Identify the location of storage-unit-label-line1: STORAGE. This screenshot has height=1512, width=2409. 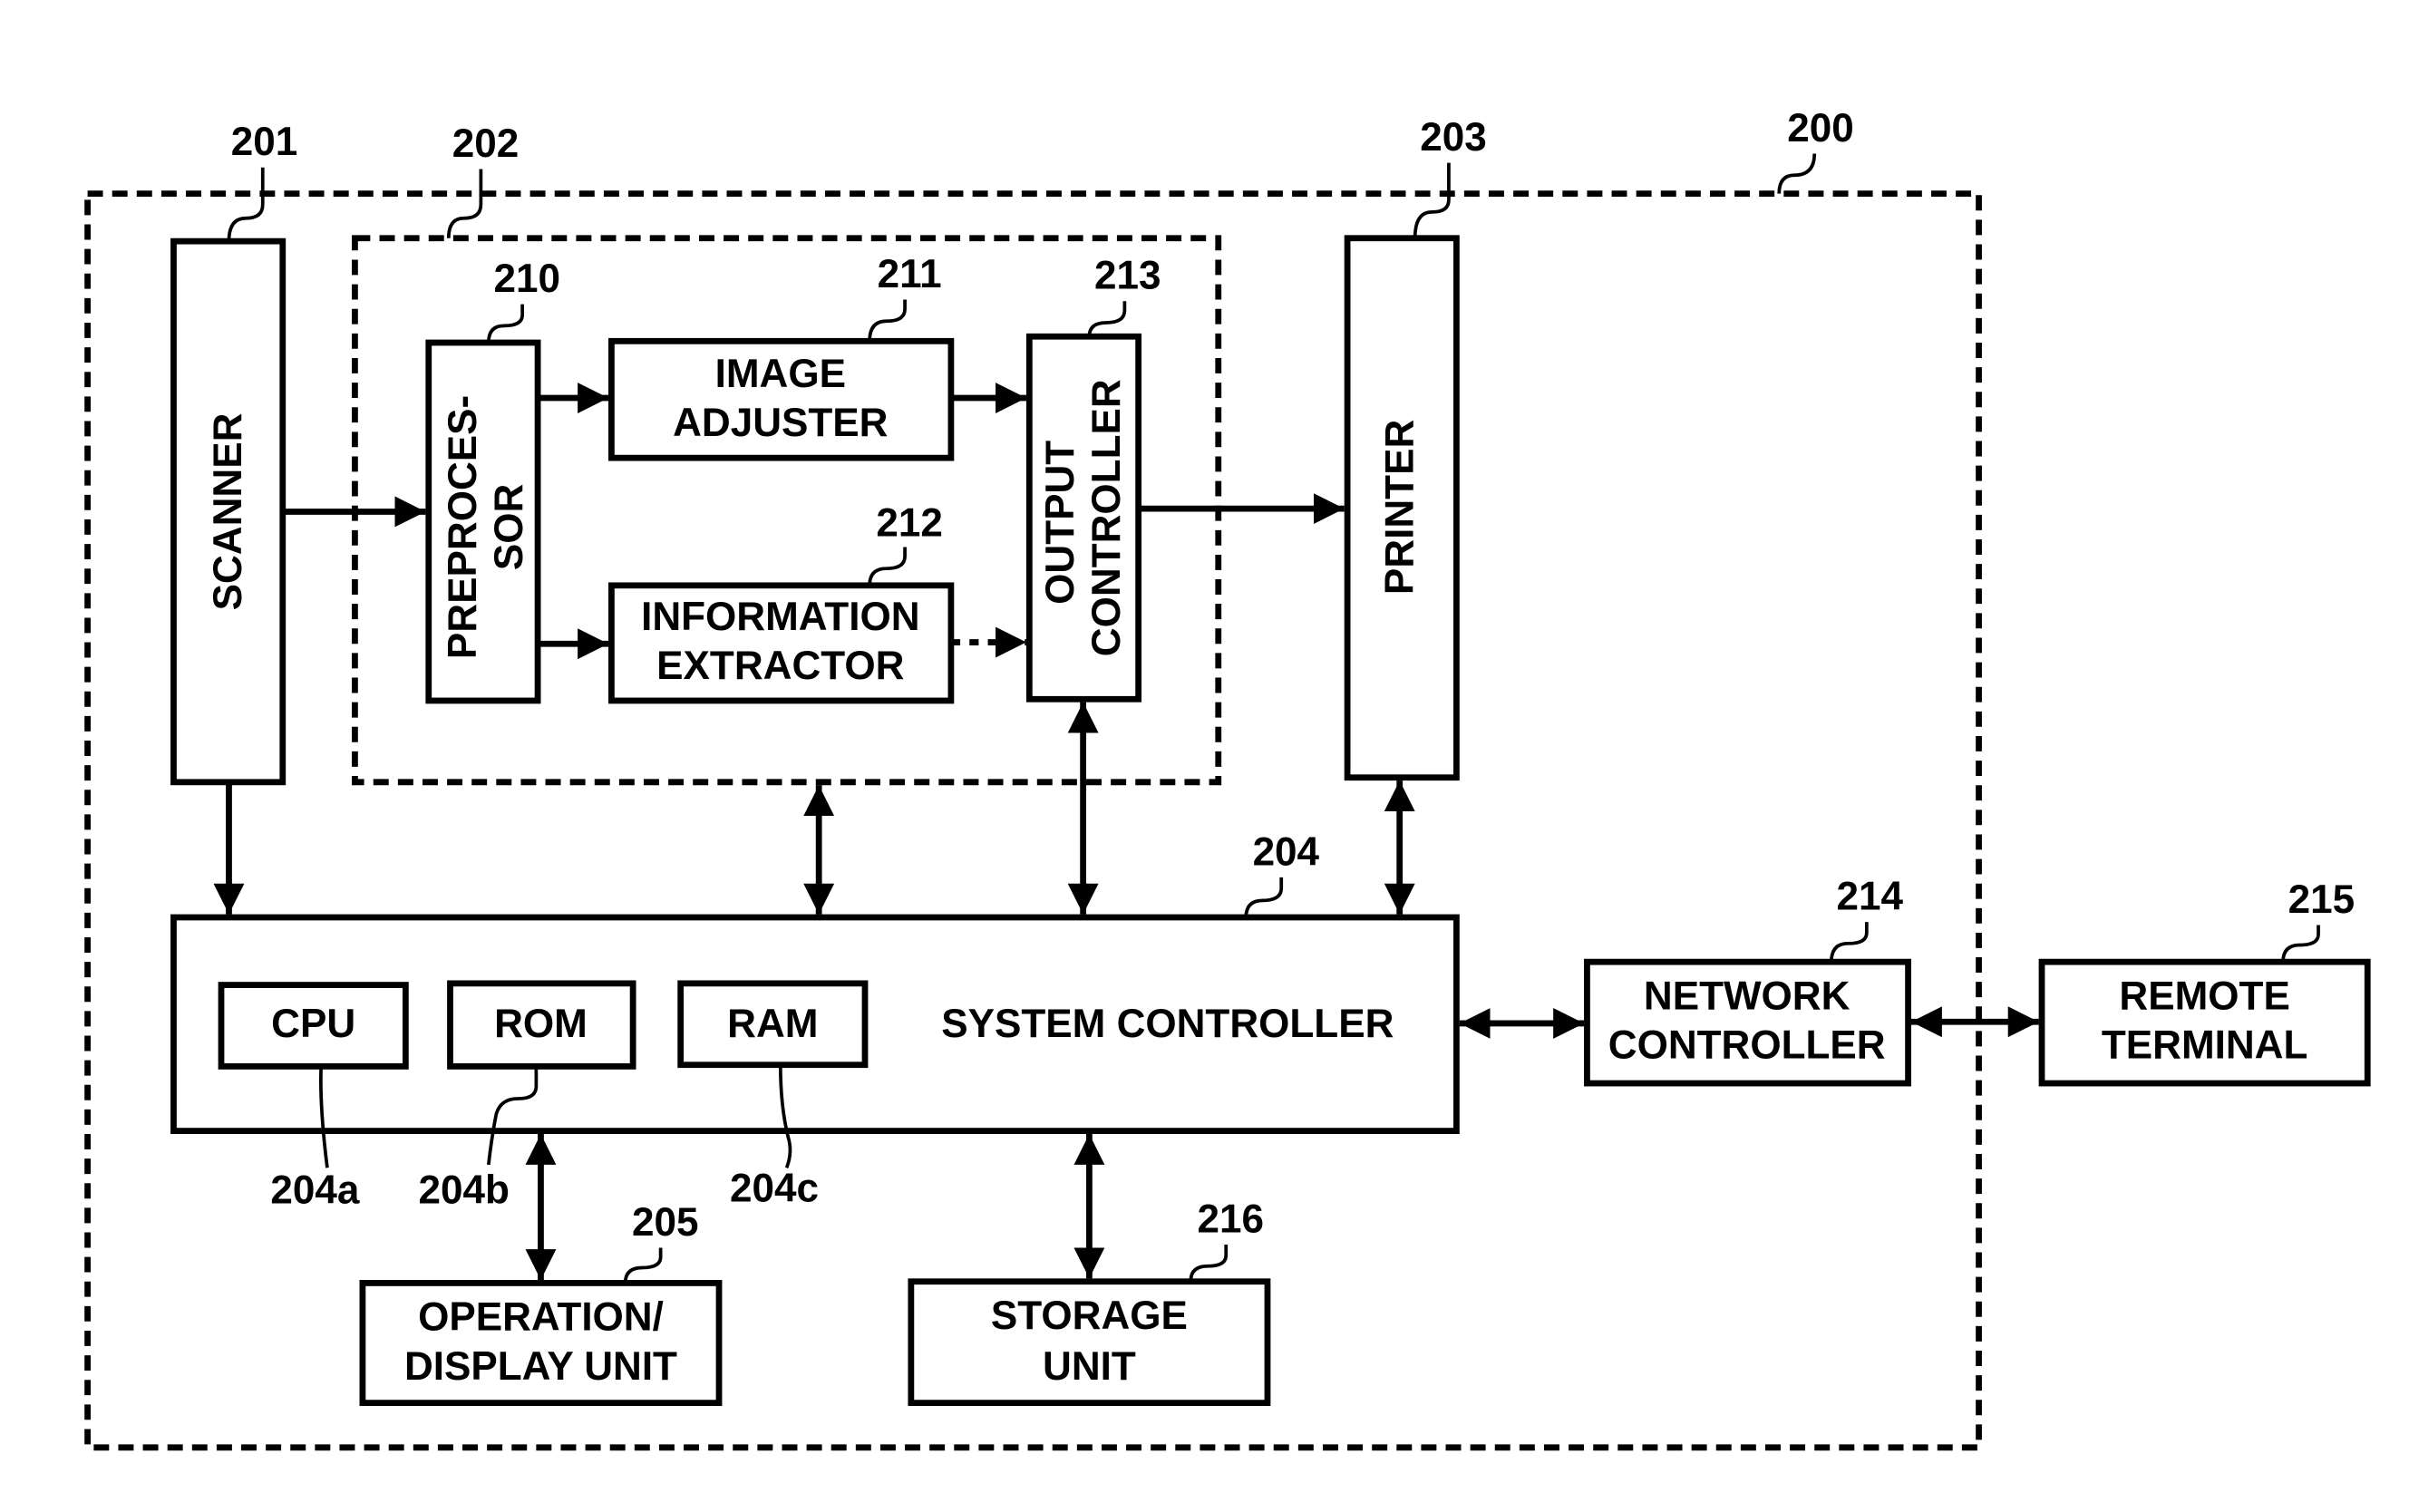
(1089, 1316).